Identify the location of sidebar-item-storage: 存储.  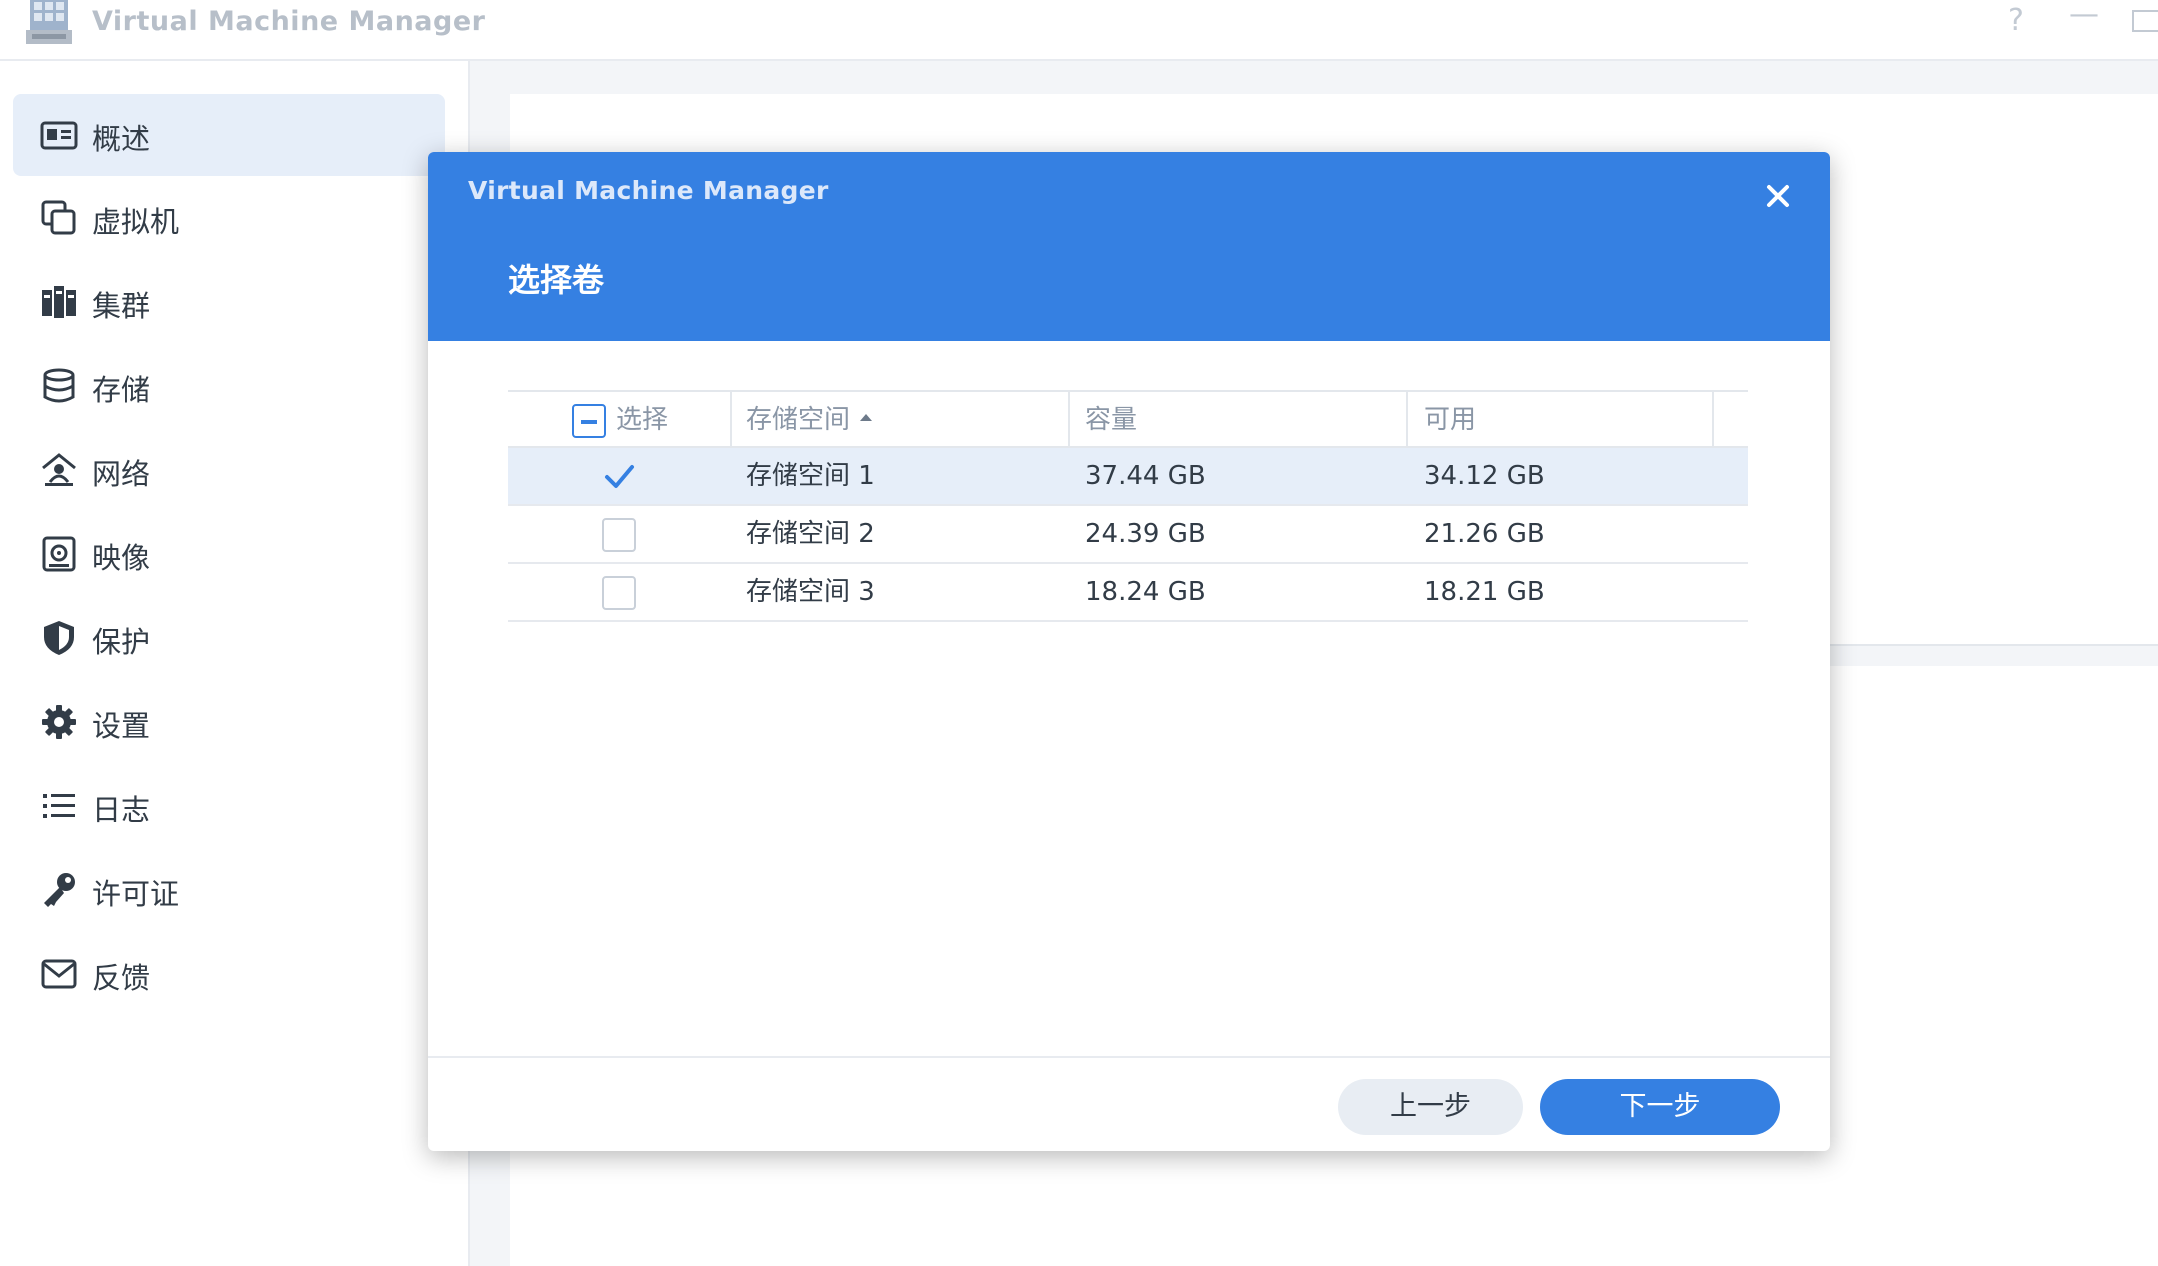
(229, 386).